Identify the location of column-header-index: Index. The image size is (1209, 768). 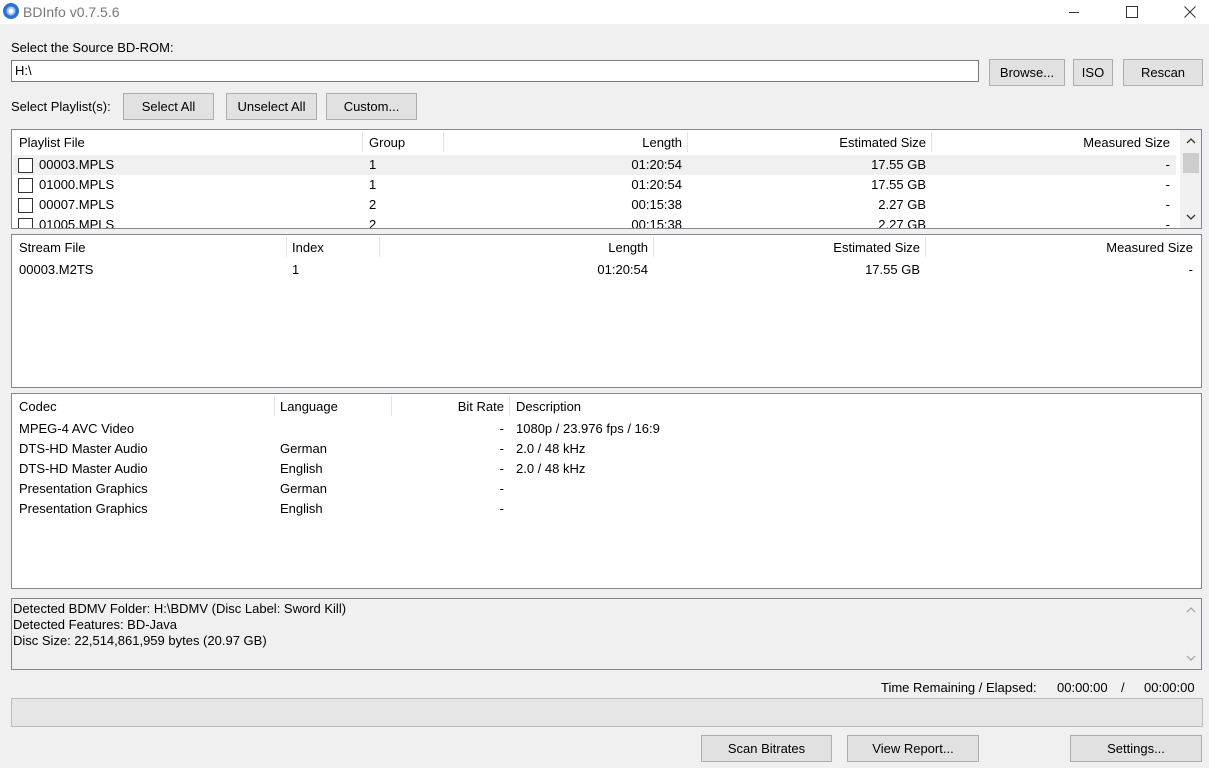
(308, 247).